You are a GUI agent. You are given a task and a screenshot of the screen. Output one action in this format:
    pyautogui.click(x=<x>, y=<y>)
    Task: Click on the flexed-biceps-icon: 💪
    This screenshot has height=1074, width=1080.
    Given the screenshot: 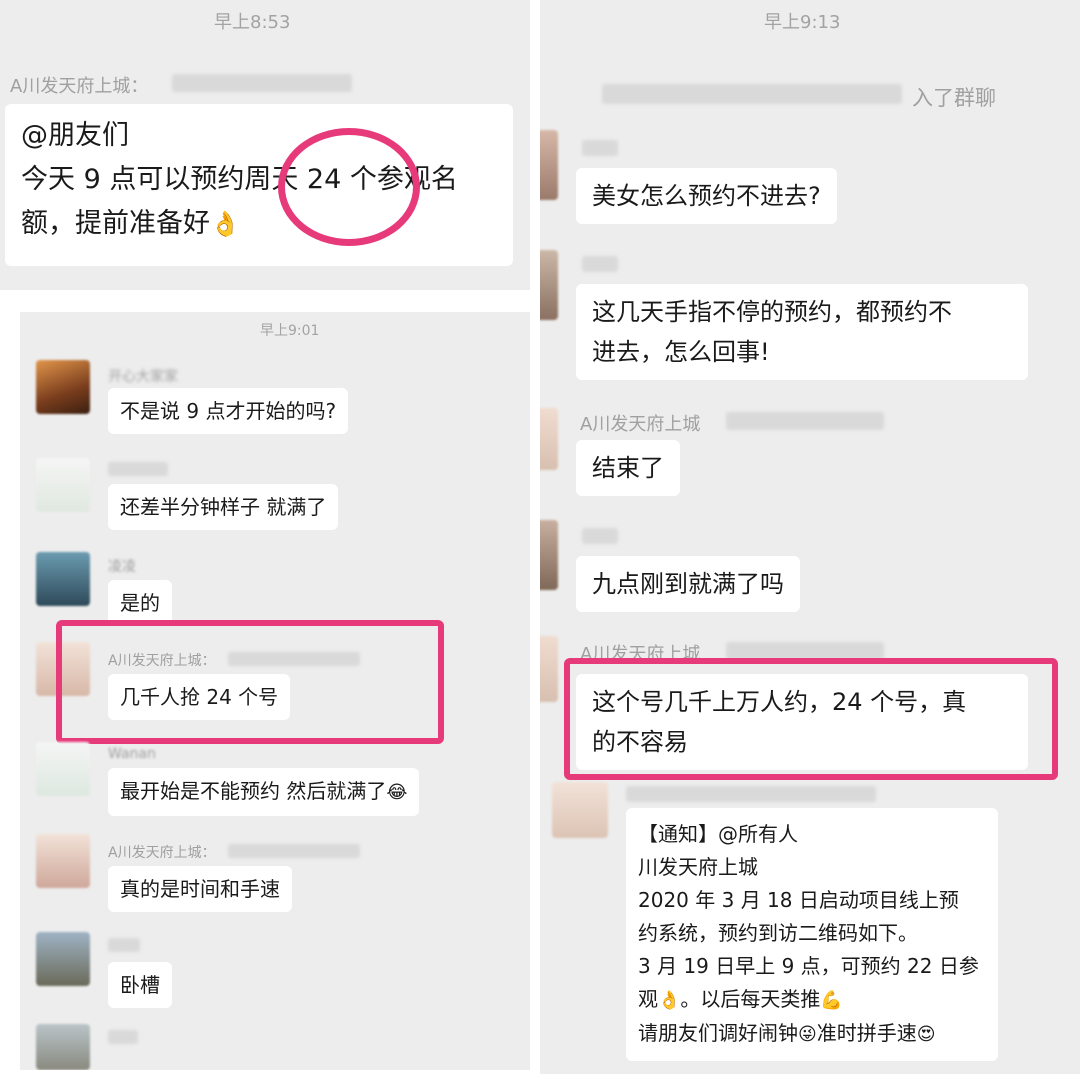 What is the action you would take?
    pyautogui.click(x=831, y=1000)
    